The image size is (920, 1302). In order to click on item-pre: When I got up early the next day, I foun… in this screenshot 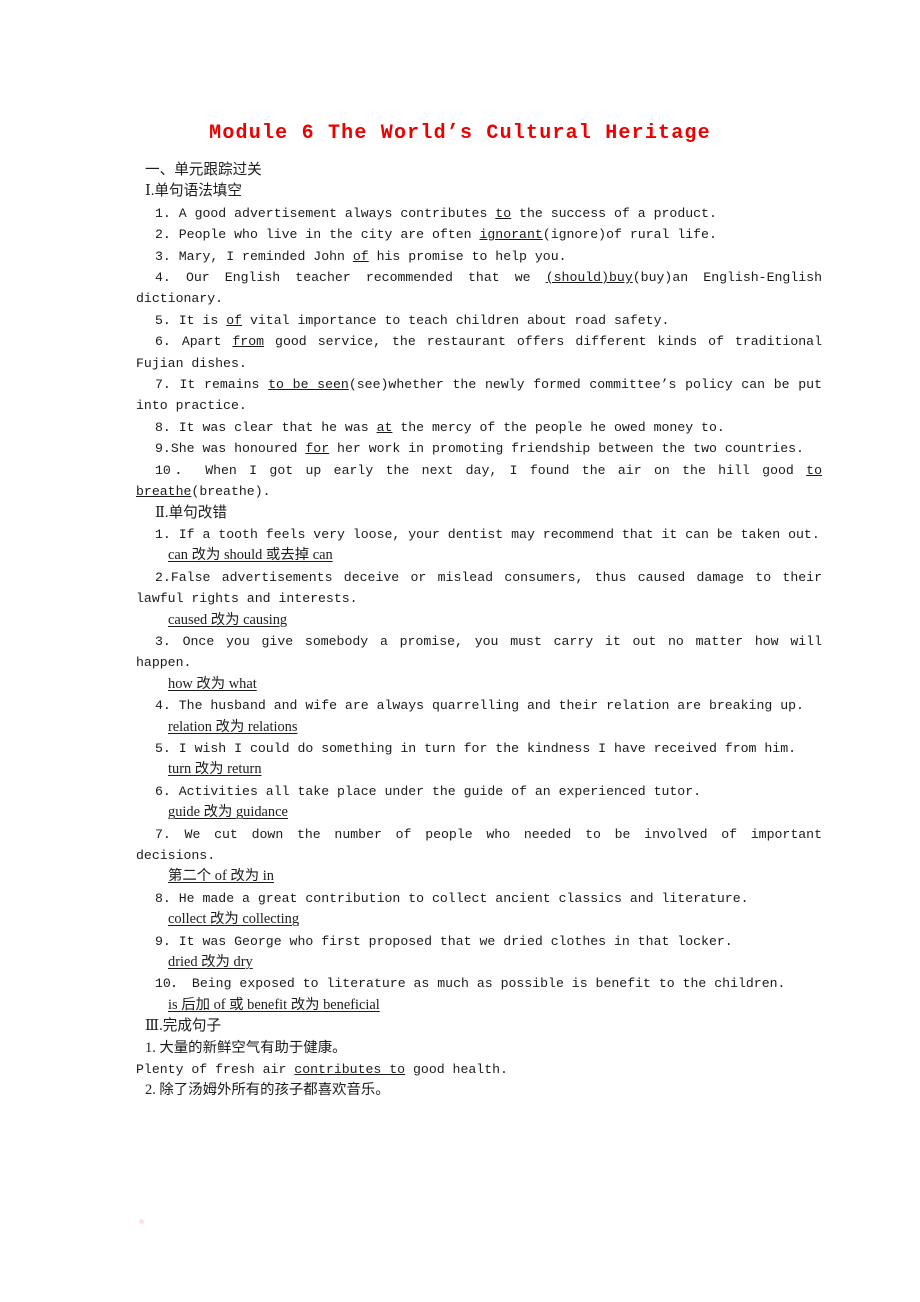, I will do `click(499, 470)`.